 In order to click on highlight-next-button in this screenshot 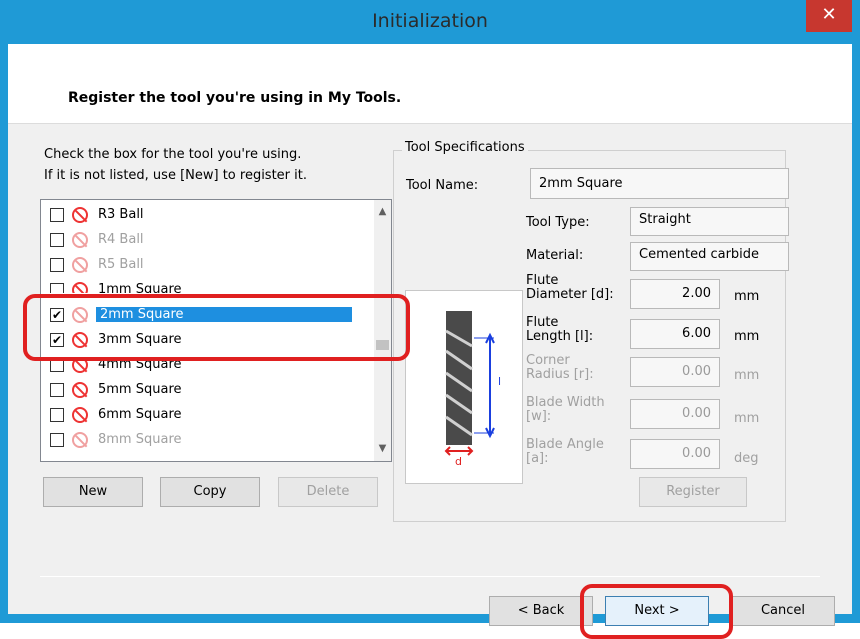, I will do `click(656, 611)`.